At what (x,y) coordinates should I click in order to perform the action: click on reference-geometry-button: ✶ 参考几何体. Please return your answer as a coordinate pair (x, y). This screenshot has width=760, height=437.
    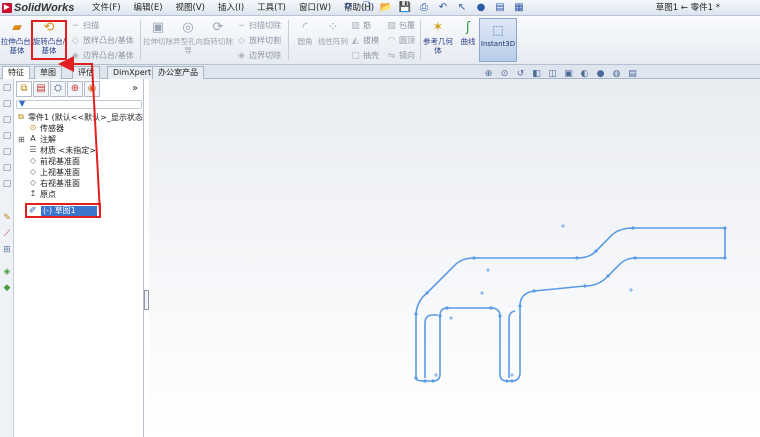
    Looking at the image, I should click on (438, 40).